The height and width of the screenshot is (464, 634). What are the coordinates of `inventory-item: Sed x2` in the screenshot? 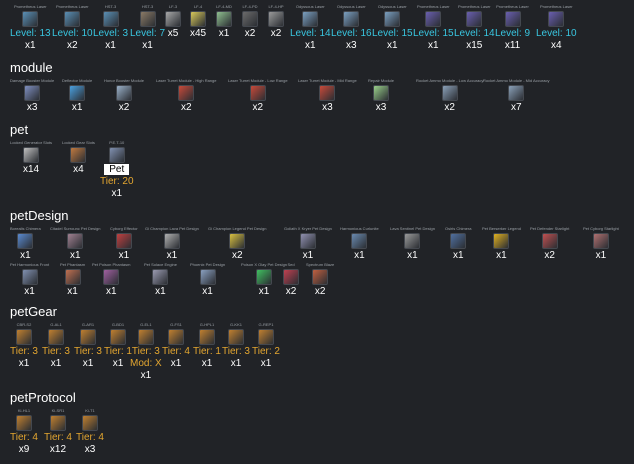 It's located at (291, 279).